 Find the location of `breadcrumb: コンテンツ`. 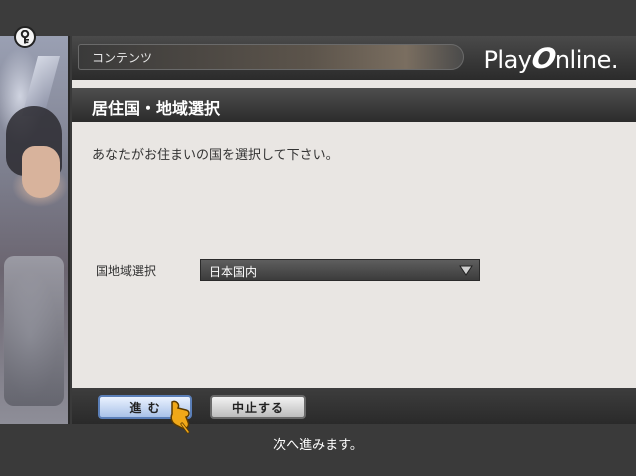

breadcrumb: コンテンツ is located at coordinates (271, 57).